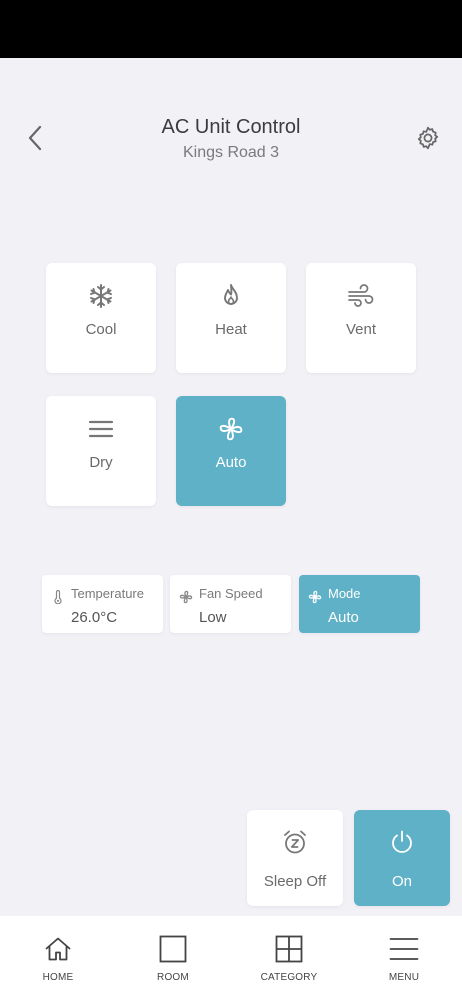  Describe the element at coordinates (404, 949) in the screenshot. I see `menu-icon` at that location.